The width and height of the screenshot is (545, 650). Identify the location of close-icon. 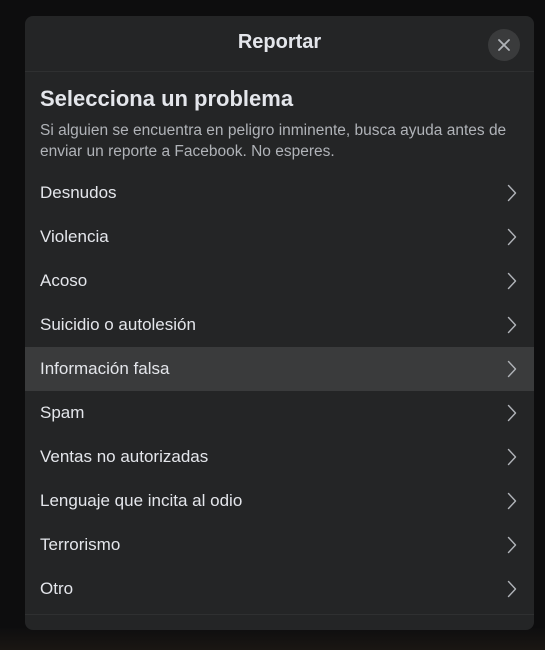
(504, 45).